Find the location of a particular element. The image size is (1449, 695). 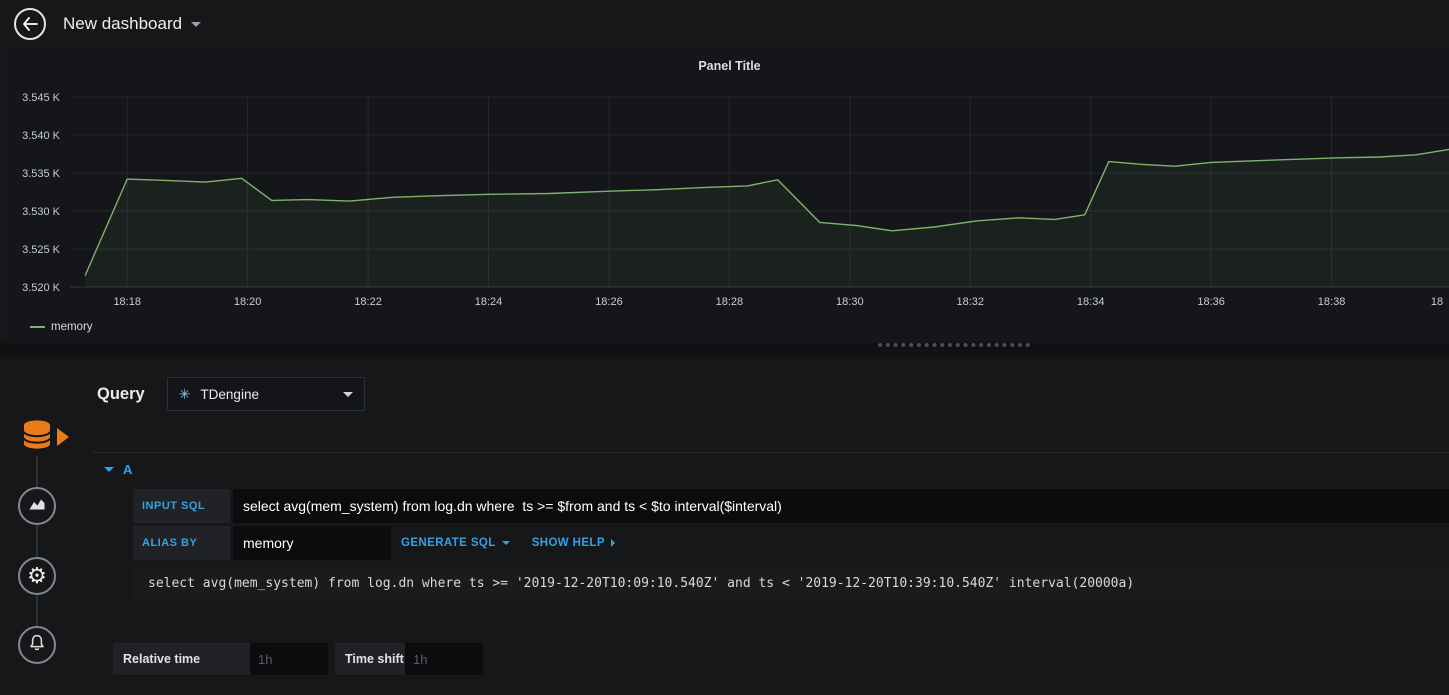

svg-text: 18:34 is located at coordinates (1091, 302).